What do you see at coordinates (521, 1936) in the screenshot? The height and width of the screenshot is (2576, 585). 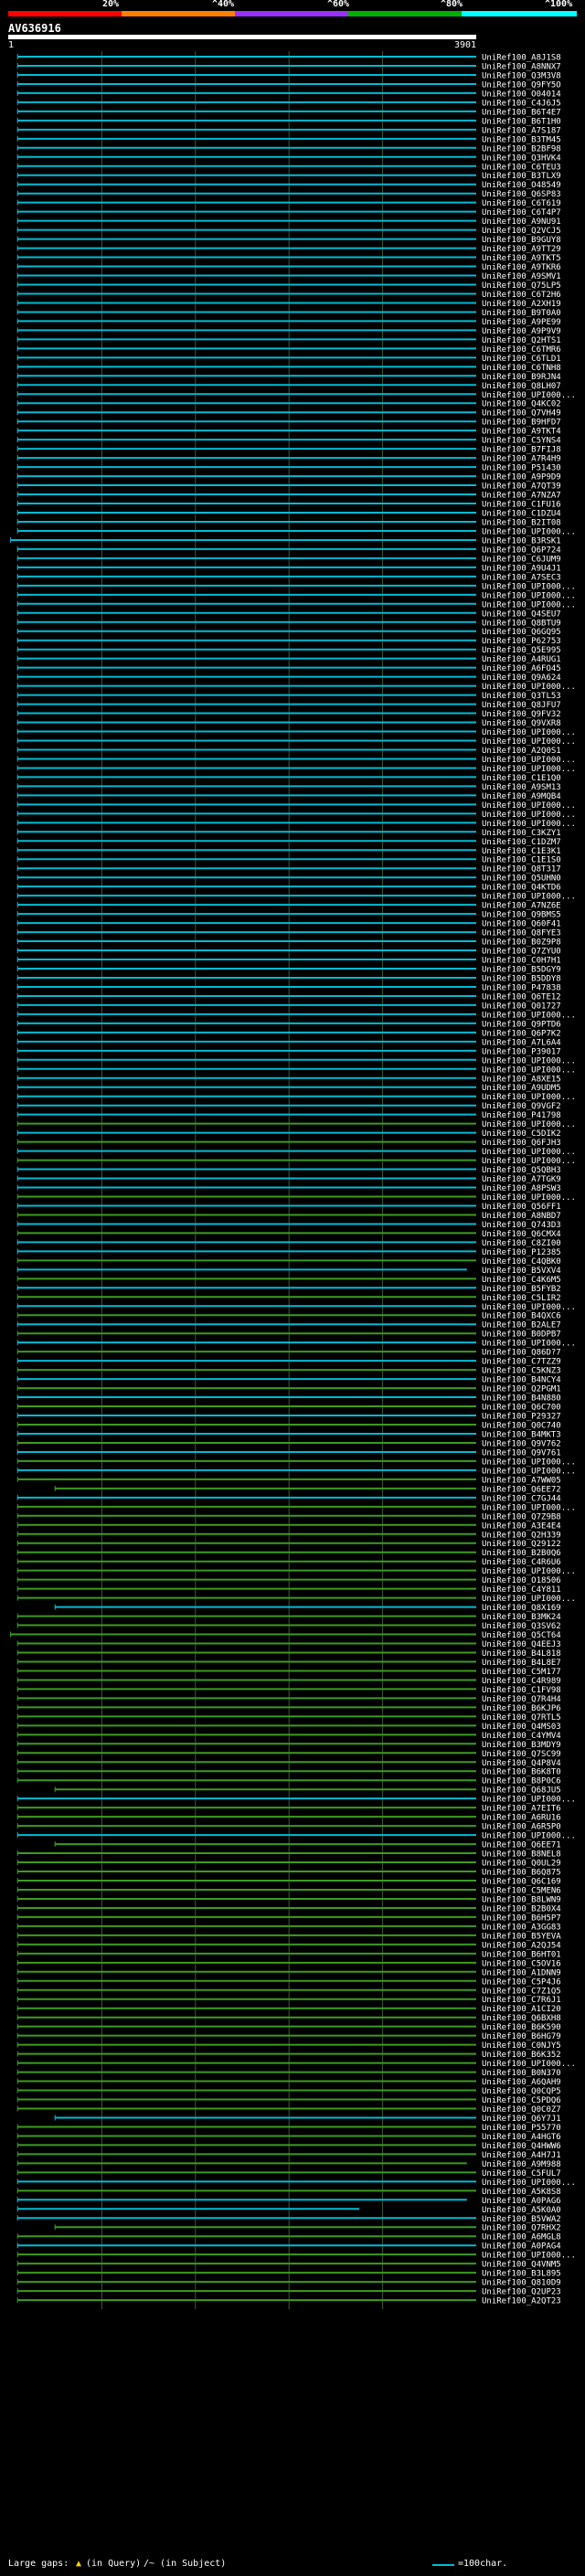 I see `hit-label: UniRef100_B5YEVA` at bounding box center [521, 1936].